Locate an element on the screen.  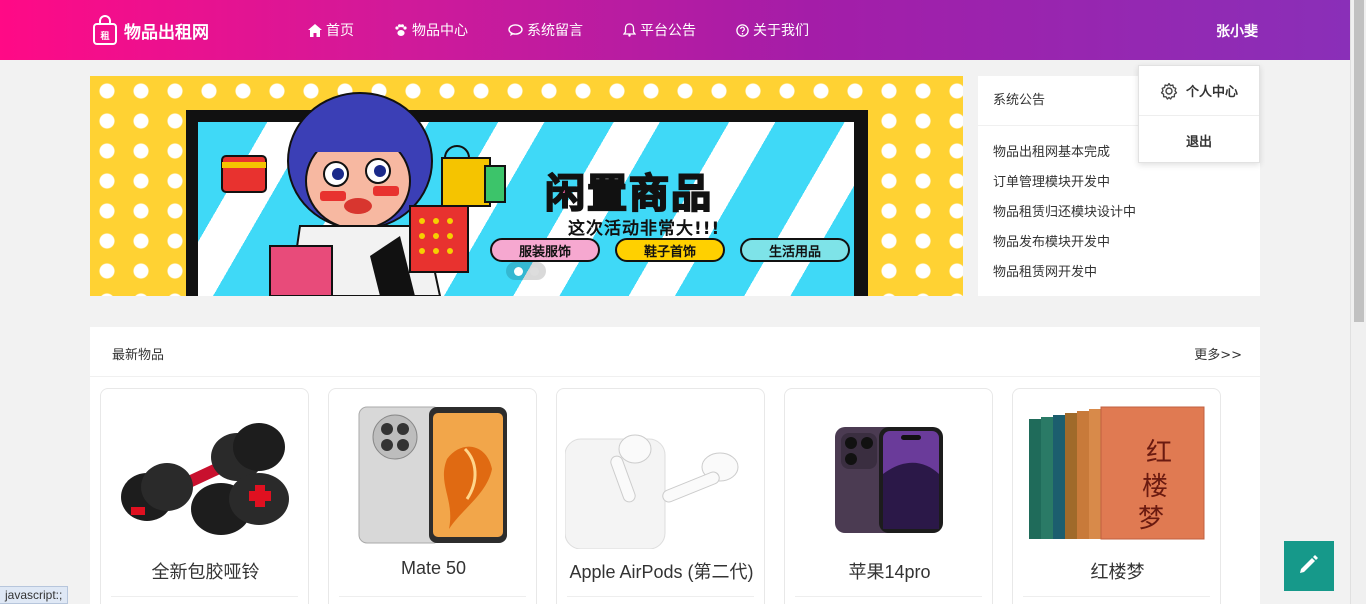
logo-glyph: 租 is located at coordinates (104, 36).